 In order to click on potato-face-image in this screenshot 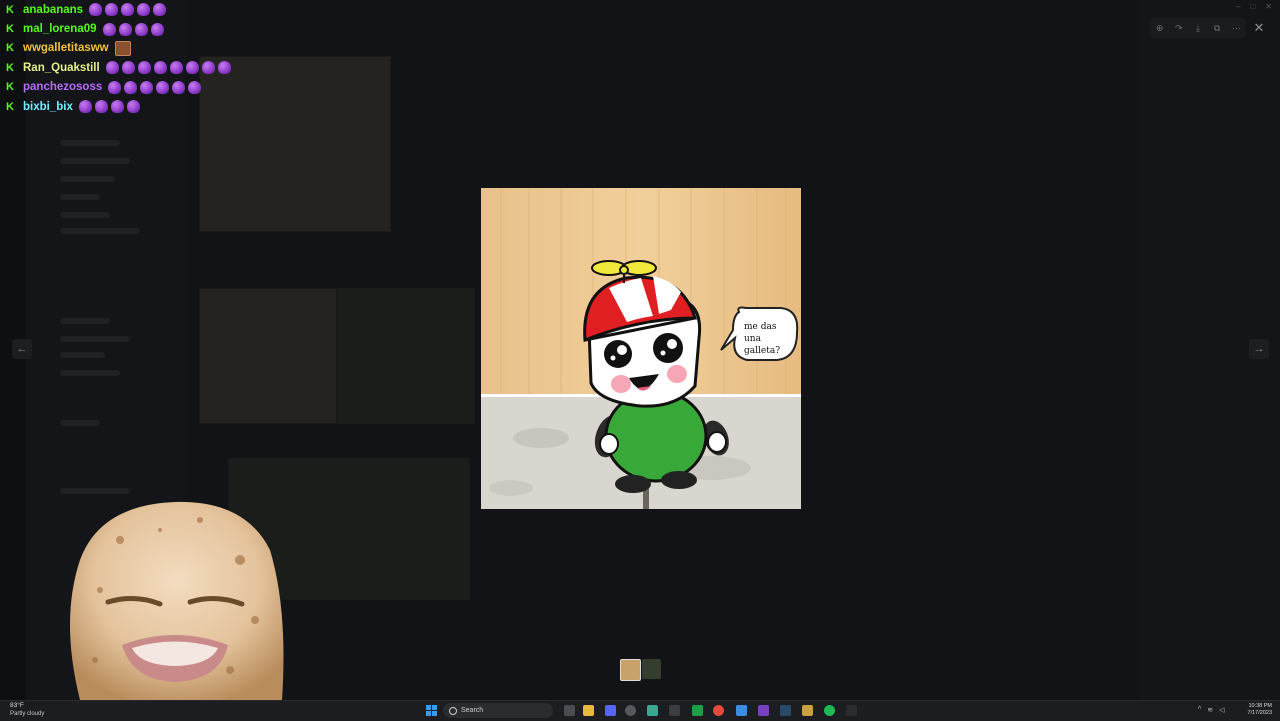, I will do `click(177, 600)`.